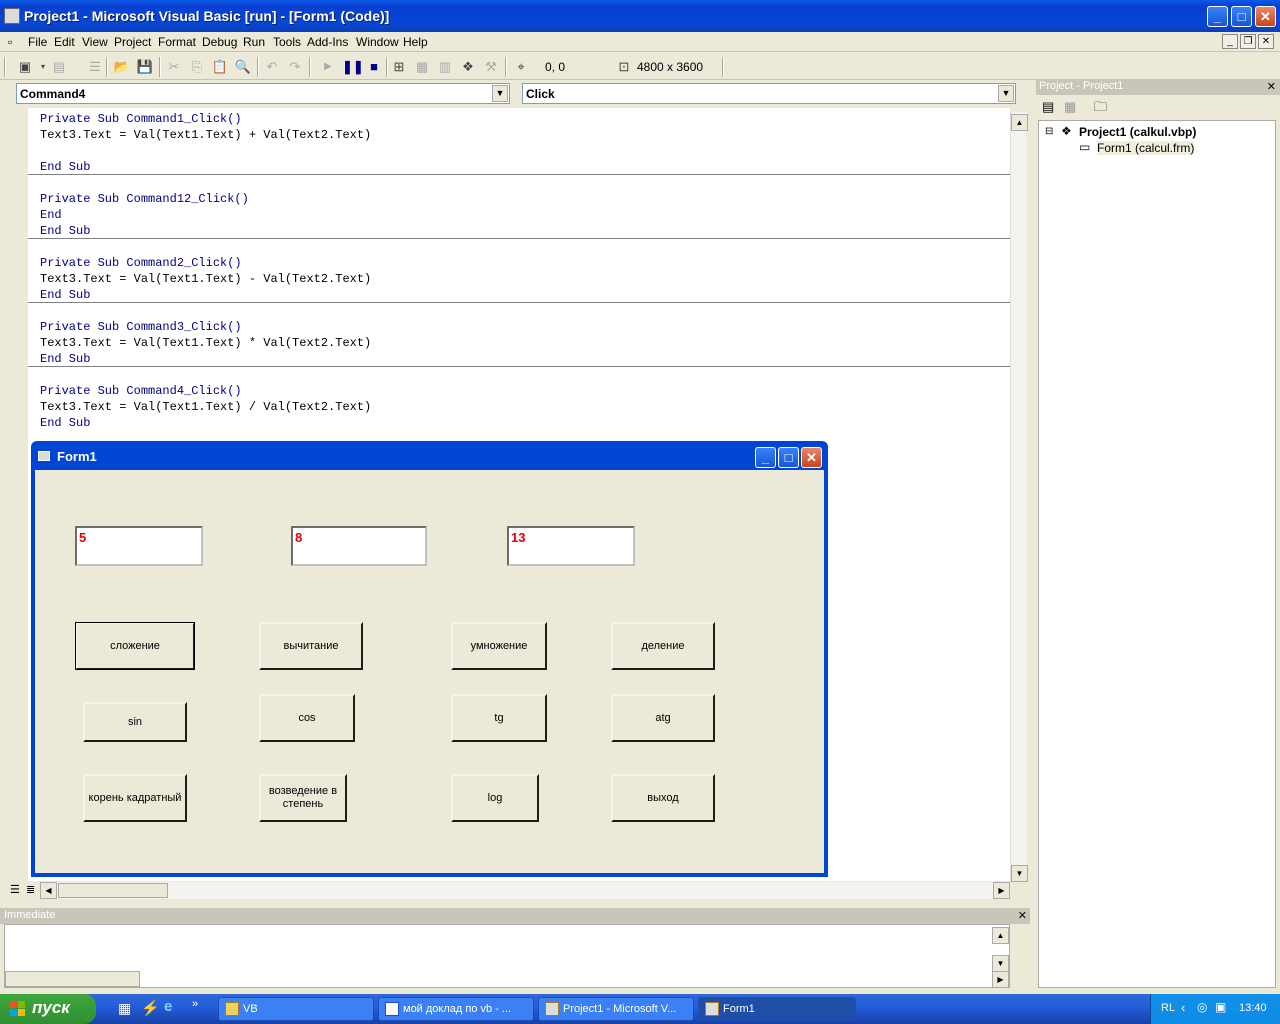 Image resolution: width=1280 pixels, height=1024 pixels. I want to click on view-object-icon: ▦, so click(1070, 107).